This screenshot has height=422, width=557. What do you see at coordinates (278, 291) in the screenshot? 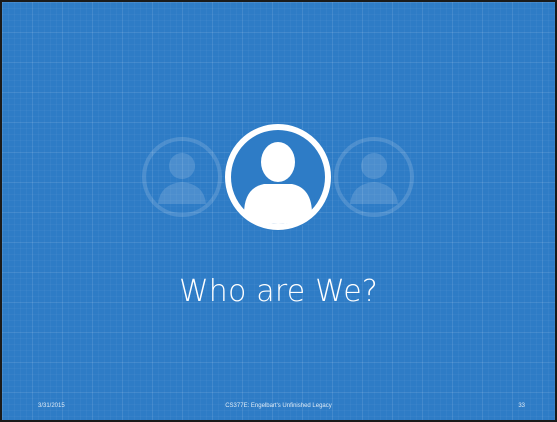
I see `slide-title: Who are We?` at bounding box center [278, 291].